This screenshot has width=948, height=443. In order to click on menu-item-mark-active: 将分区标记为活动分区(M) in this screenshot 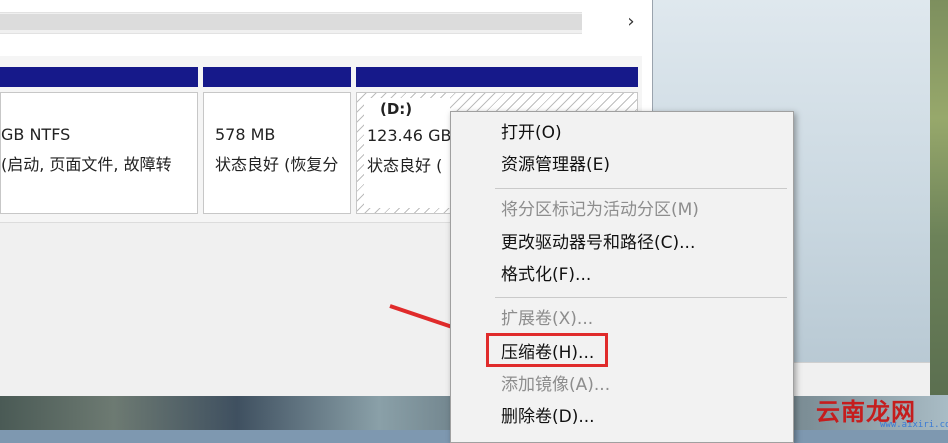, I will do `click(600, 210)`.